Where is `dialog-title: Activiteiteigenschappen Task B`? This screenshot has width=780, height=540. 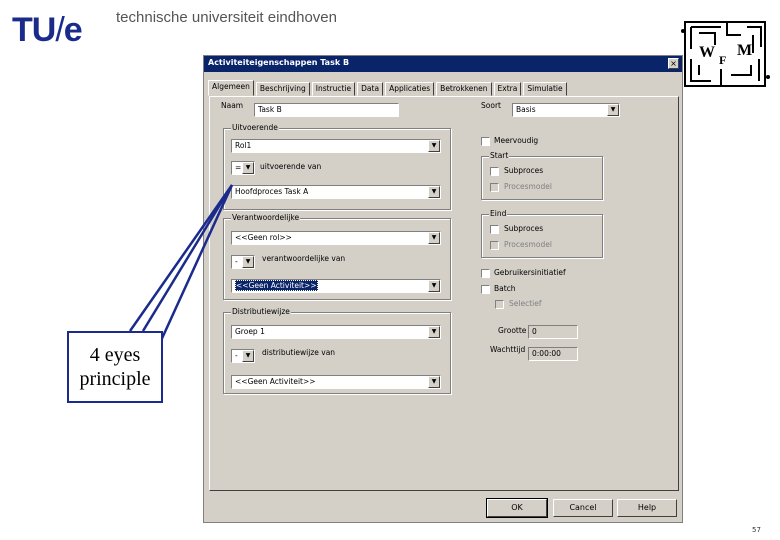 dialog-title: Activiteiteigenschappen Task B is located at coordinates (279, 62).